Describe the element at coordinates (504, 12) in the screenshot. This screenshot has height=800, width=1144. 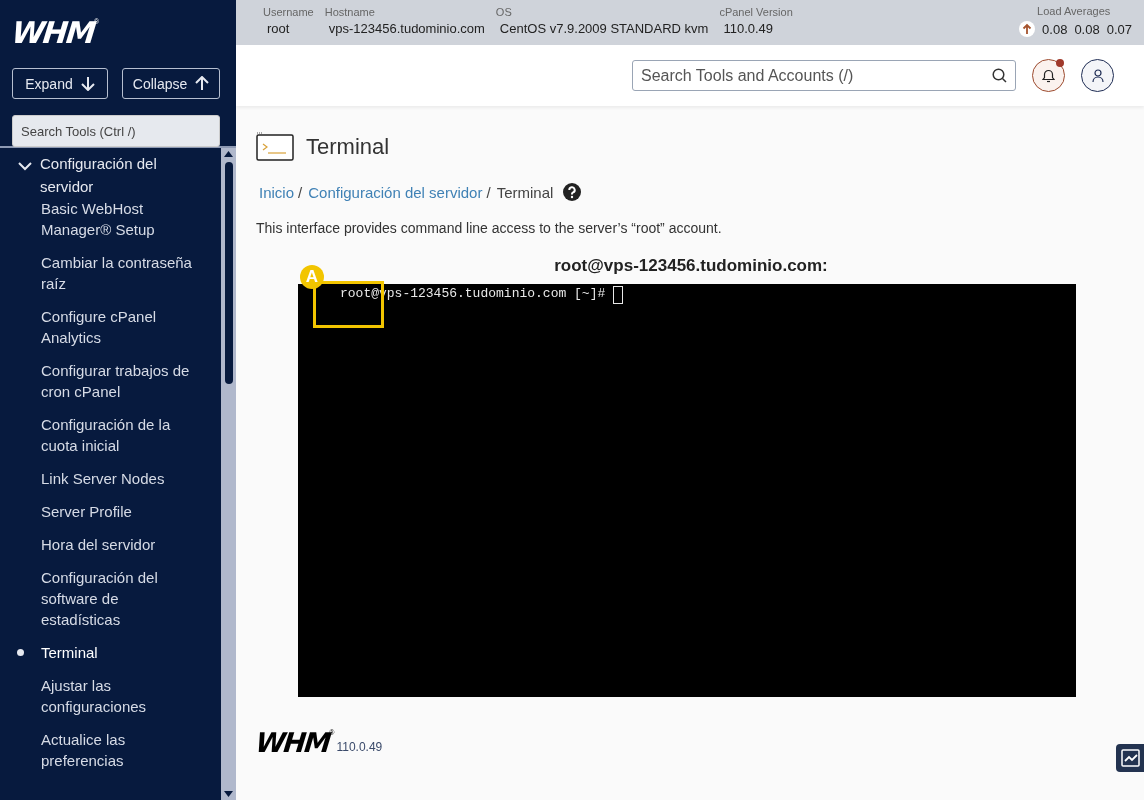
I see `info-label: OS` at that location.